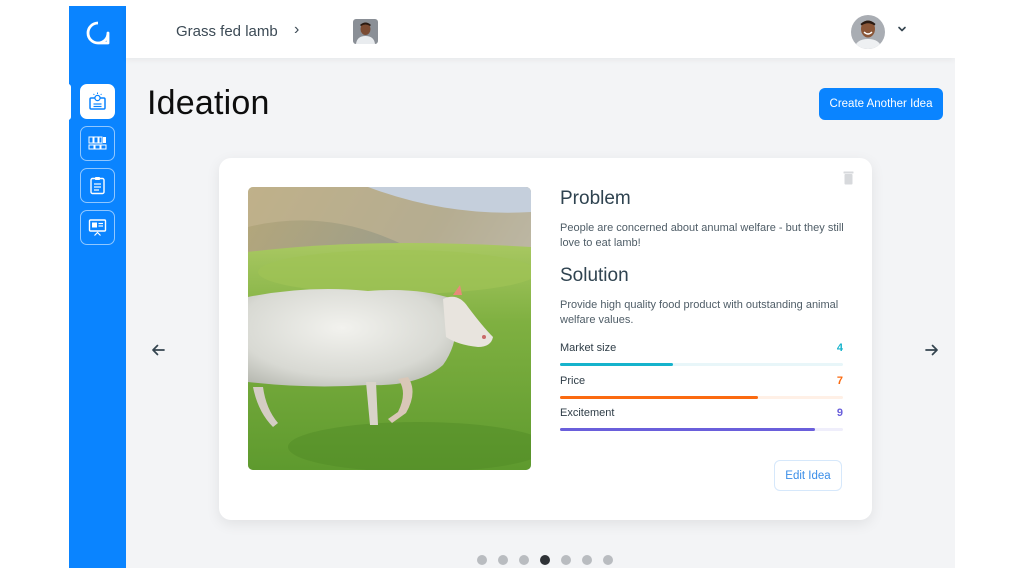 This screenshot has width=1024, height=576. Describe the element at coordinates (839, 348) in the screenshot. I see `metric-value: 4` at that location.